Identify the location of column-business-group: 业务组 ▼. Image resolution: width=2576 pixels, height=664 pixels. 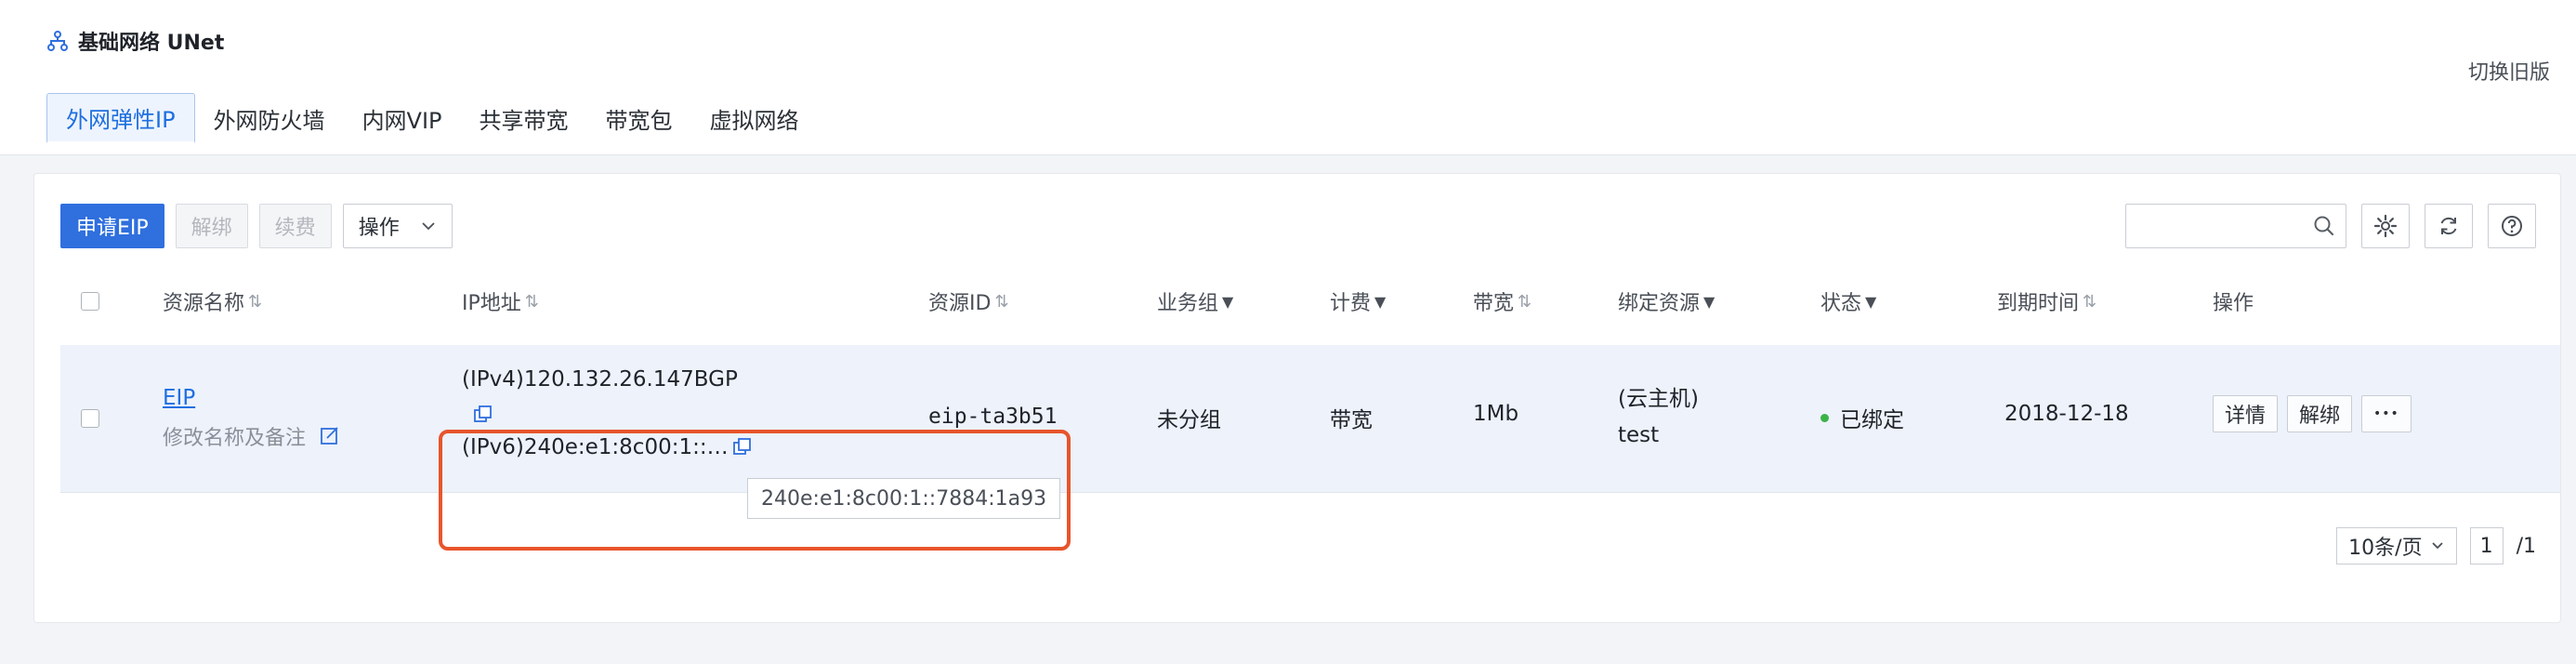
(1195, 302).